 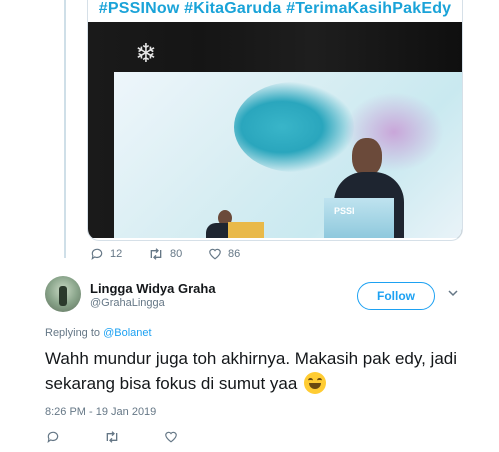 I want to click on user-display-name: Lingga Widya Graha, so click(x=153, y=288).